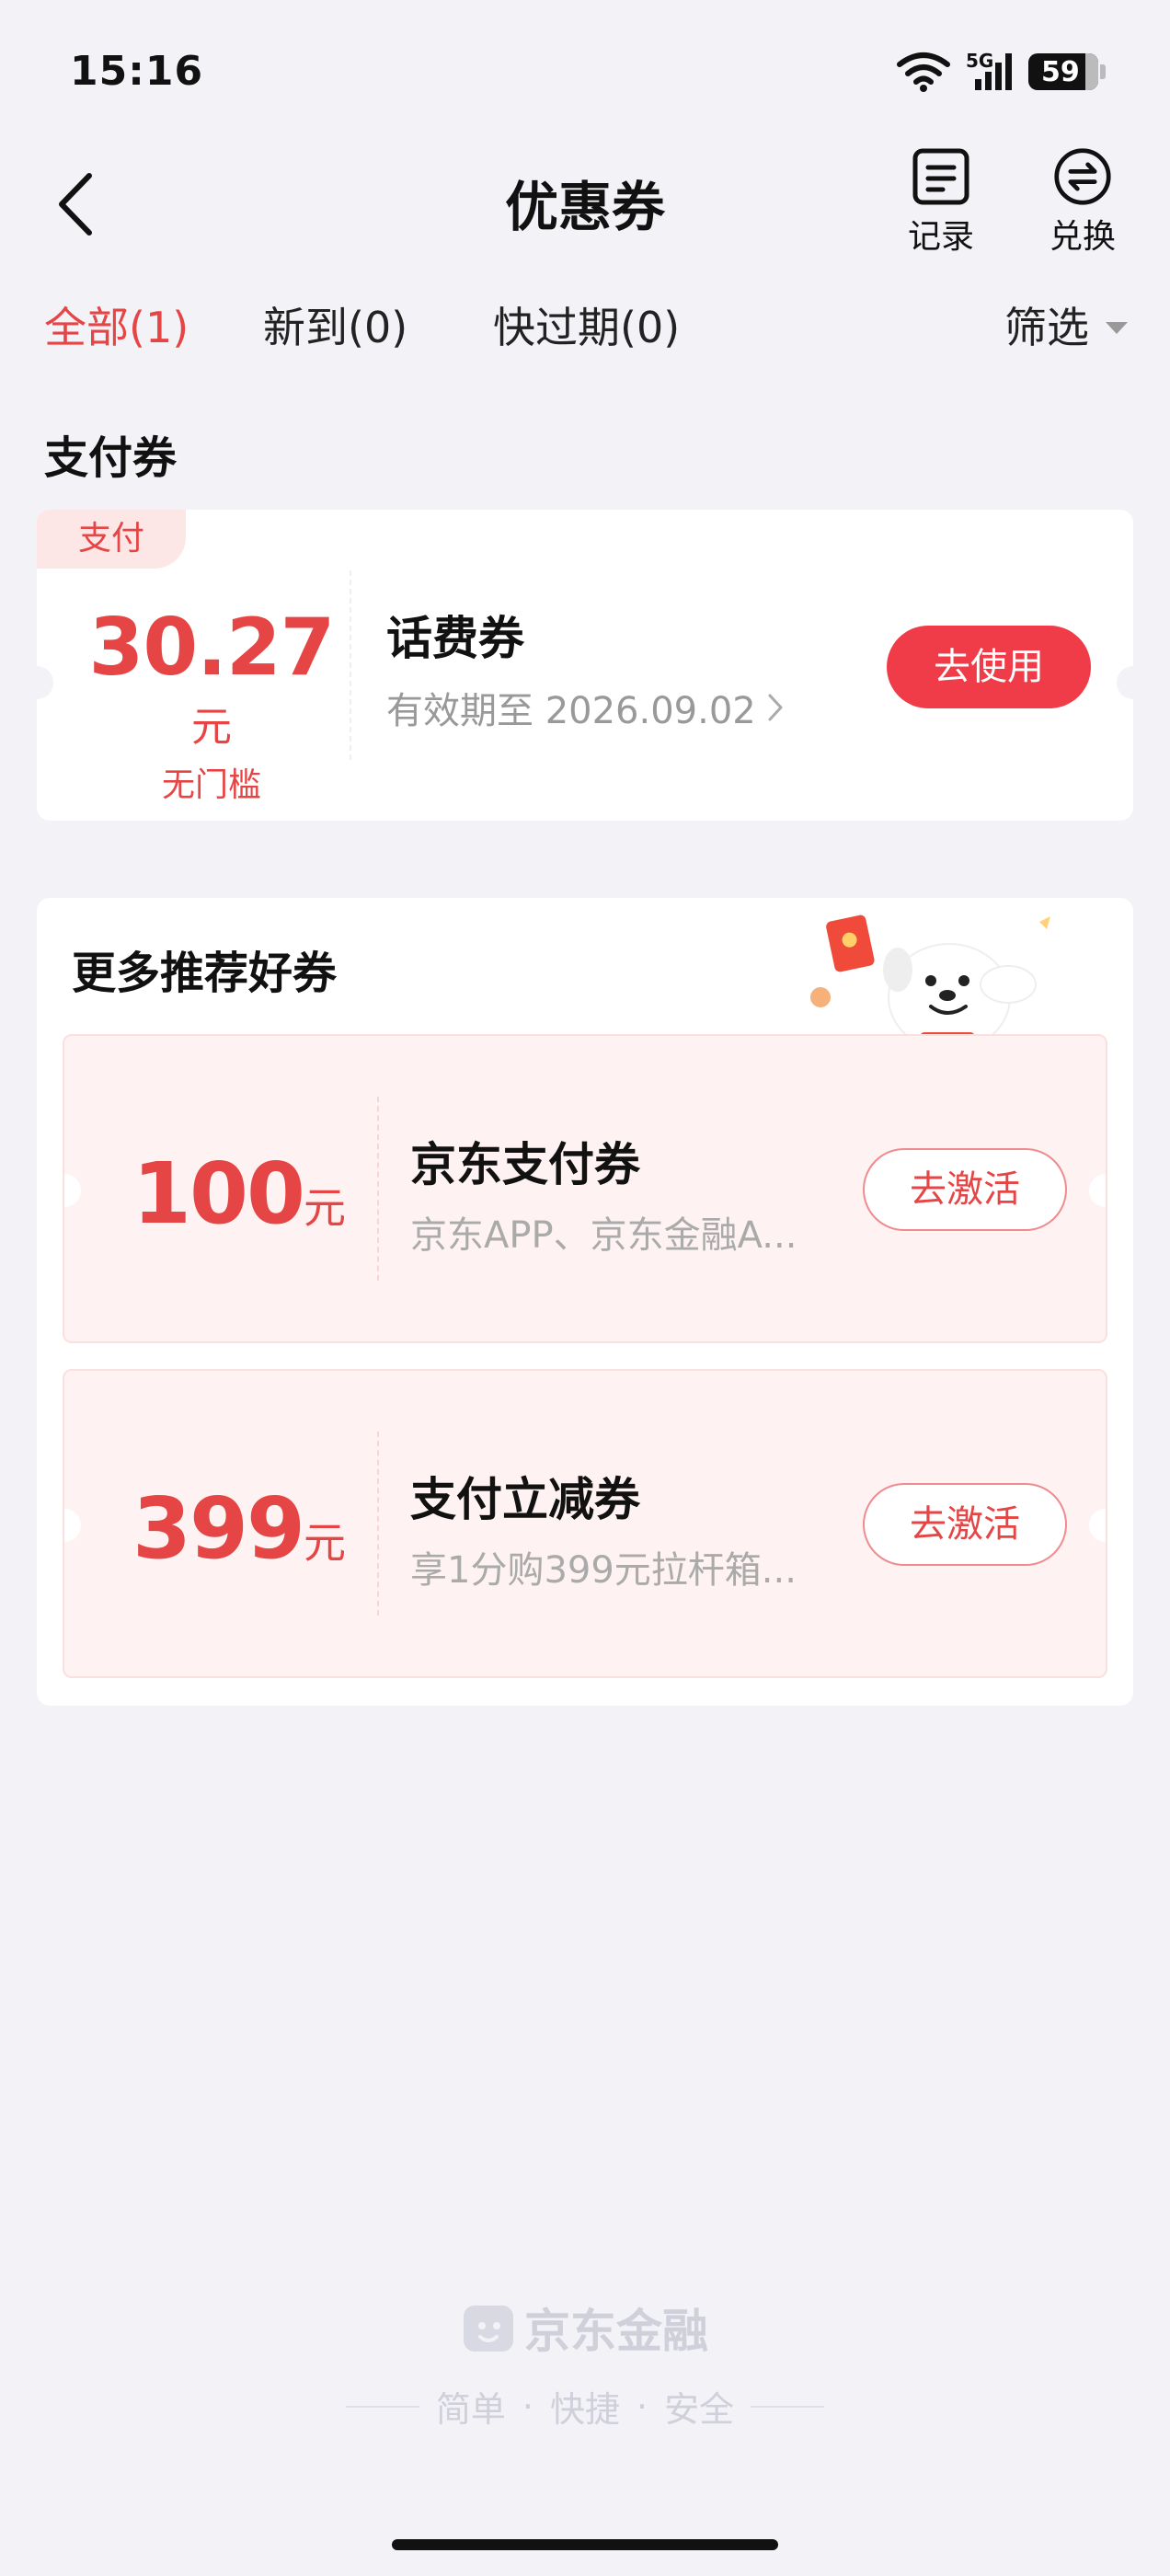 This screenshot has width=1170, height=2576. I want to click on slogan-word: 安全, so click(699, 2409).